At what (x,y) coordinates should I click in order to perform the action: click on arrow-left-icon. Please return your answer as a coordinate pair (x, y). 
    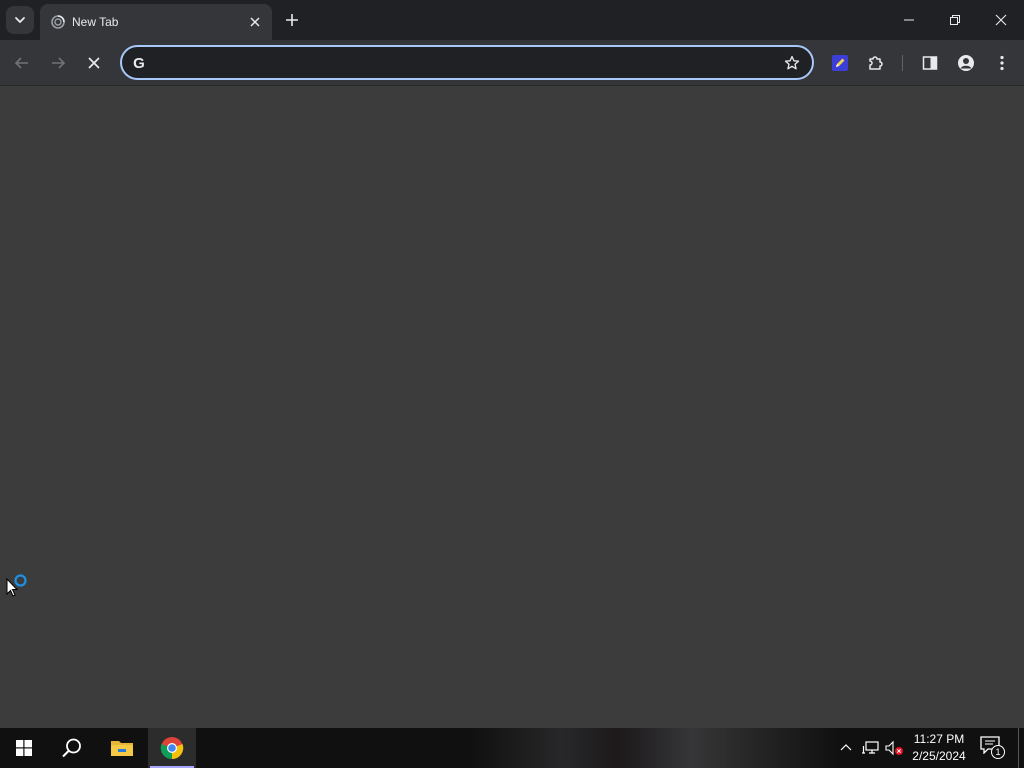
    Looking at the image, I should click on (21, 63).